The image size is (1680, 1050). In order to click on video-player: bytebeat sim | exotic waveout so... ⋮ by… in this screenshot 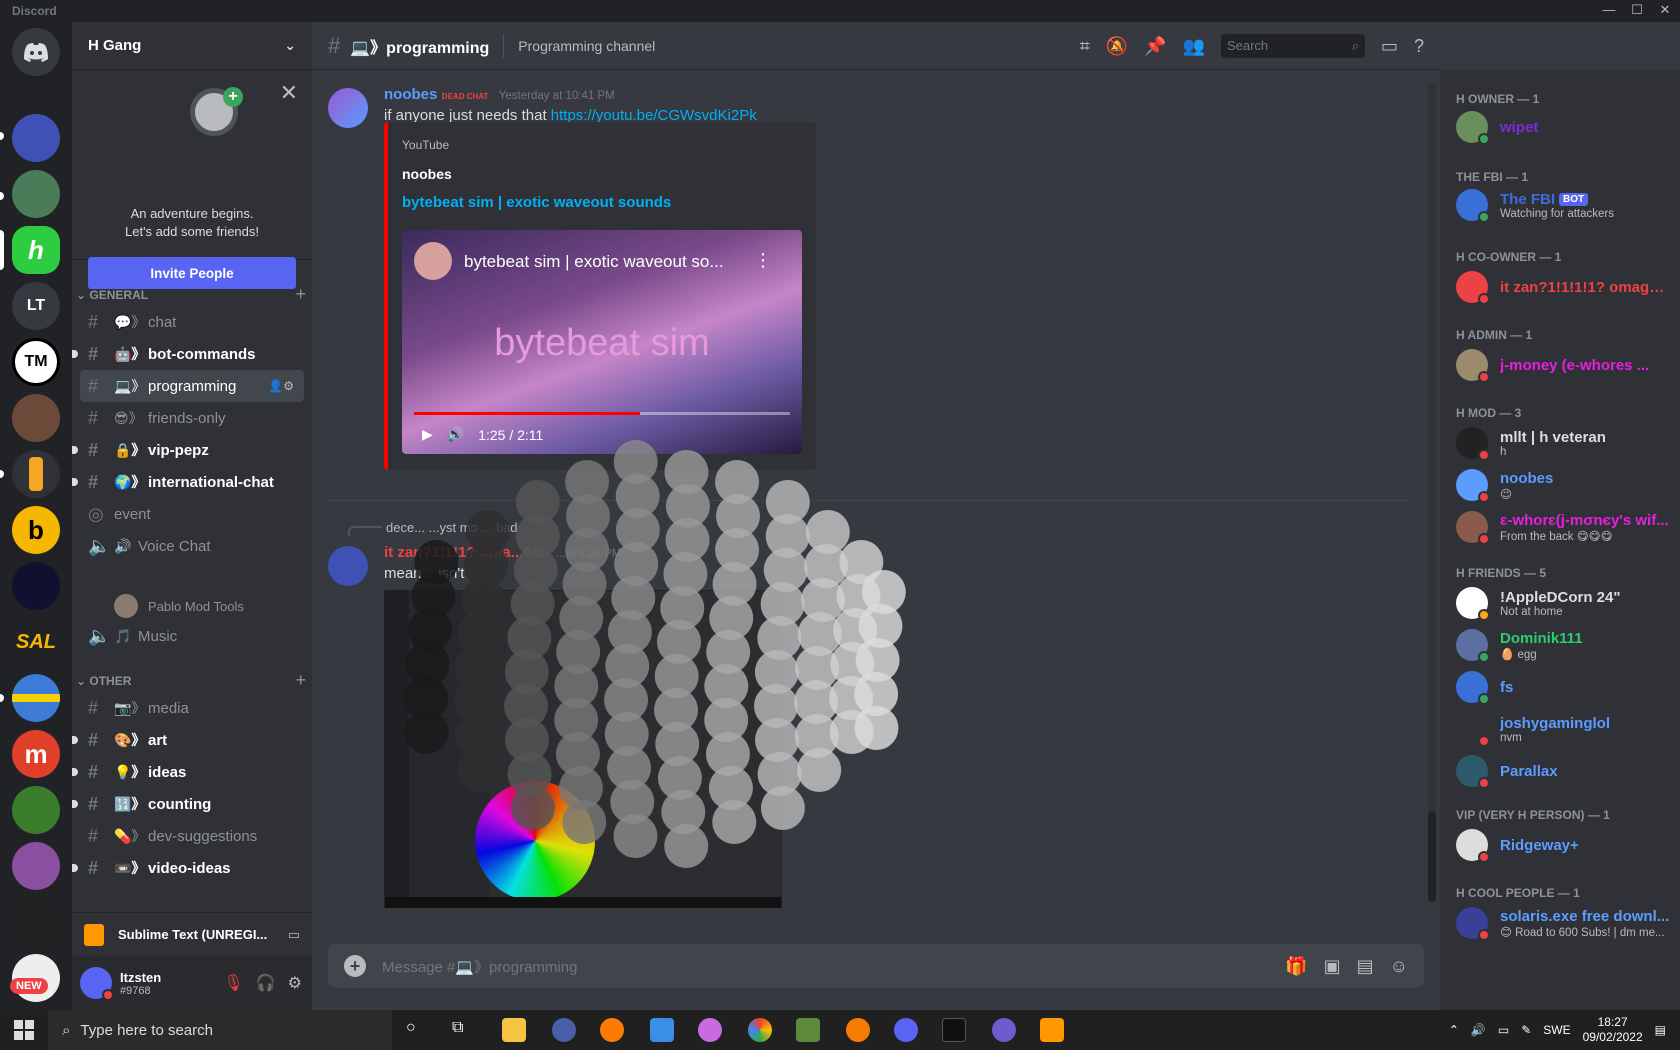, I will do `click(602, 342)`.